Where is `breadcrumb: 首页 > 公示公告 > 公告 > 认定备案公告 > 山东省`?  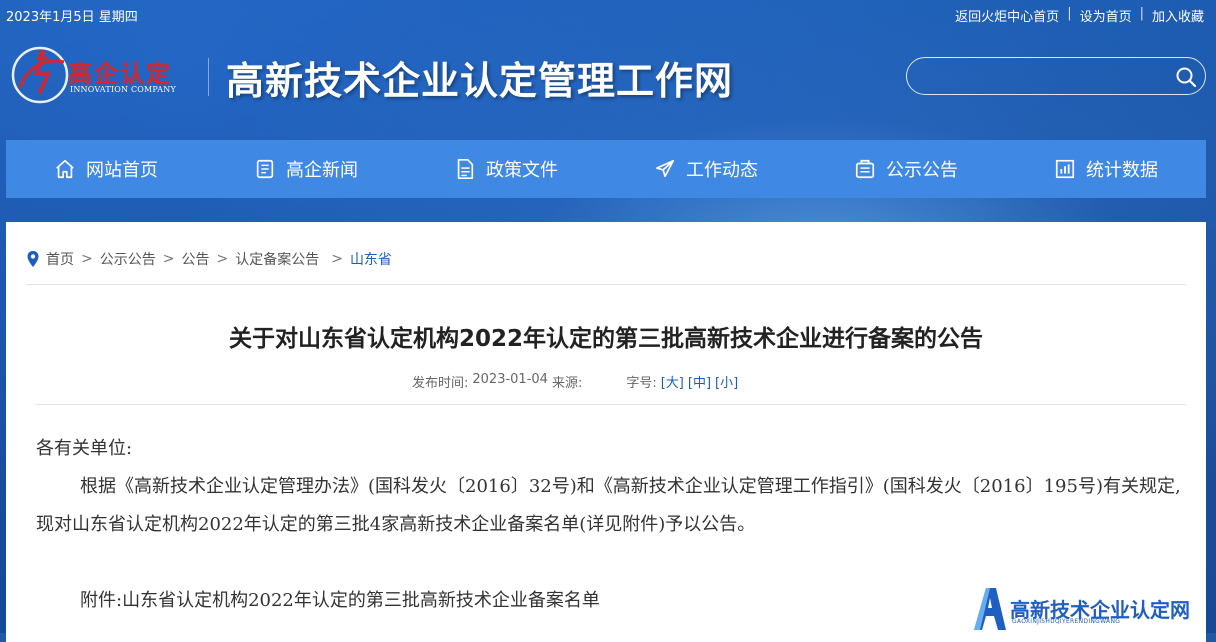 breadcrumb: 首页 > 公示公告 > 公告 > 认定备案公告 > 山东省 is located at coordinates (209, 259).